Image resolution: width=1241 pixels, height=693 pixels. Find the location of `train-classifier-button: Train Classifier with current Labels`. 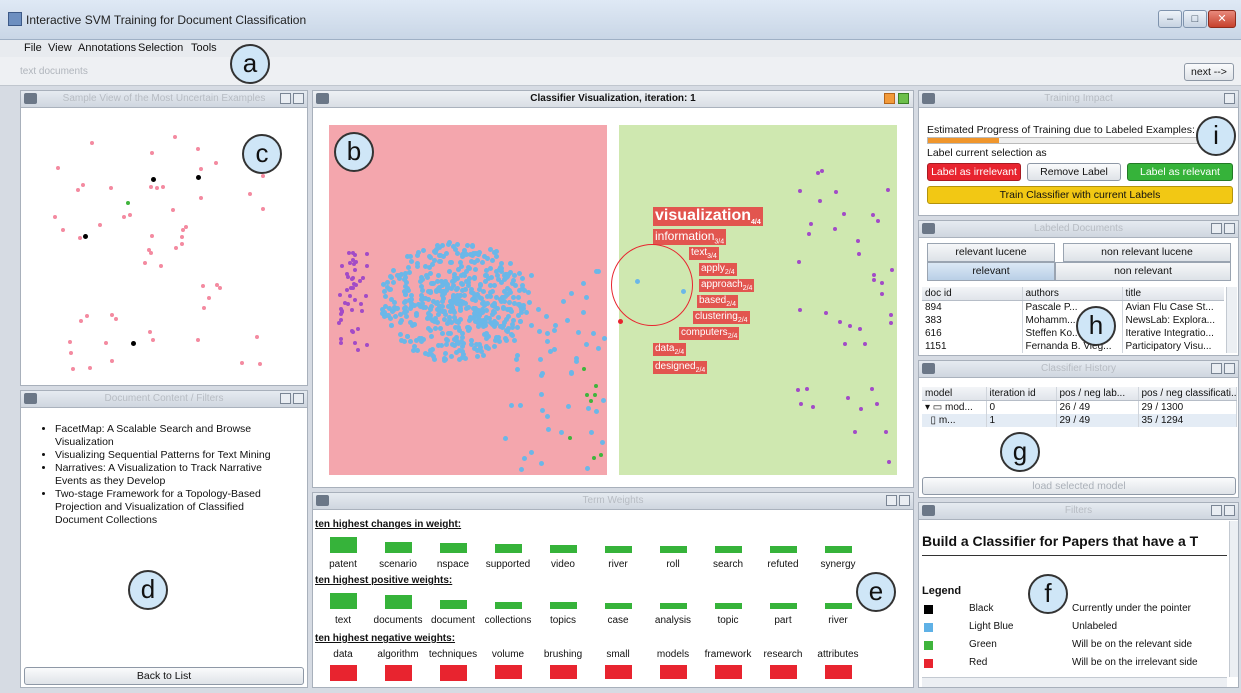

train-classifier-button: Train Classifier with current Labels is located at coordinates (1080, 195).